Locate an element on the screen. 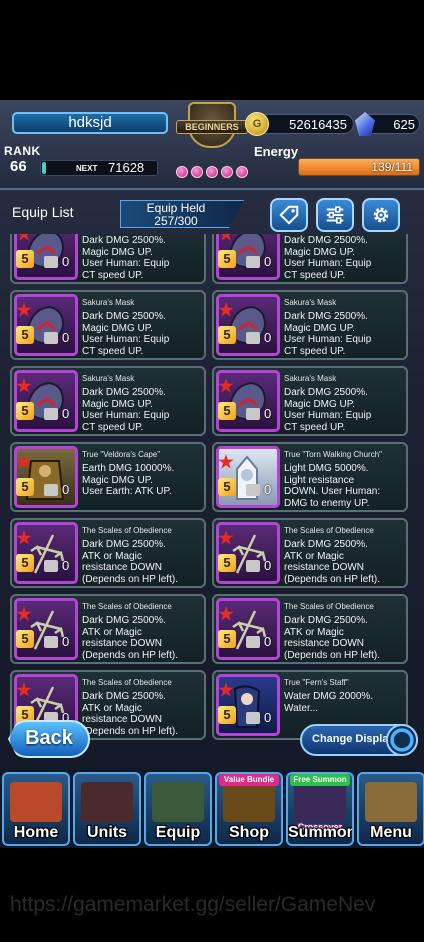 This screenshot has width=424, height=942. change-display-button: Change Display is located at coordinates (359, 740).